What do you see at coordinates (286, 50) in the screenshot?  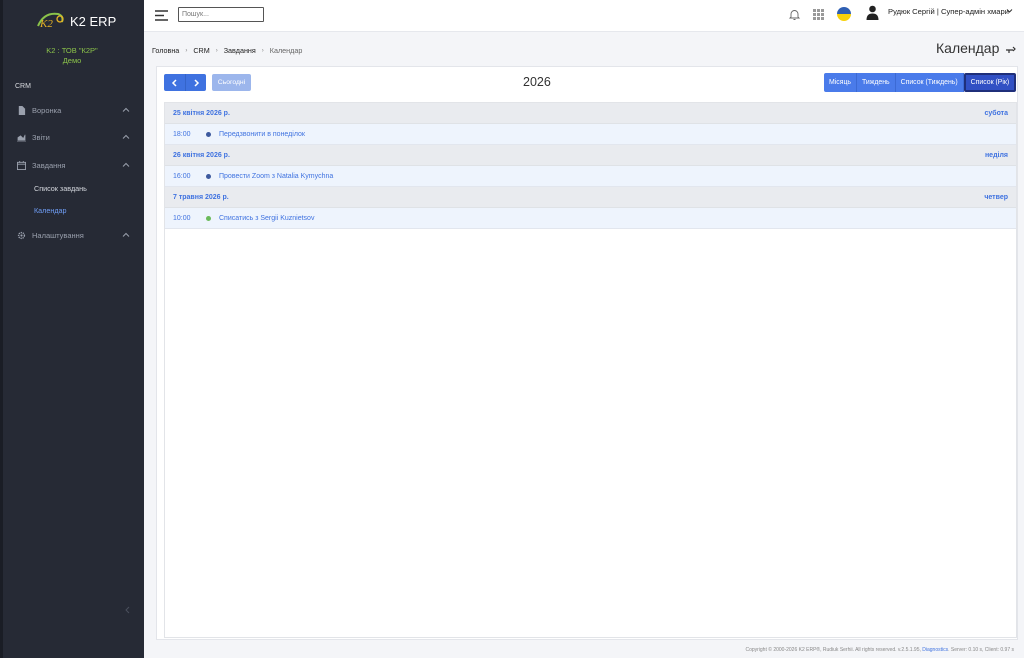 I see `breadcrumb-current: Календар` at bounding box center [286, 50].